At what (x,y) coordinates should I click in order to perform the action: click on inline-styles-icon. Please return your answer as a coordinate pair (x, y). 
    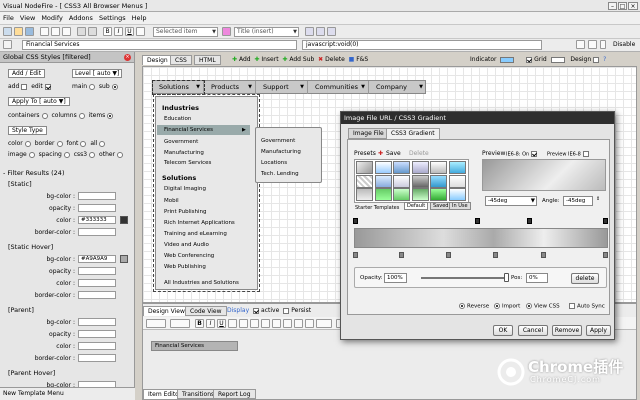
    Looking at the image, I should click on (324, 323).